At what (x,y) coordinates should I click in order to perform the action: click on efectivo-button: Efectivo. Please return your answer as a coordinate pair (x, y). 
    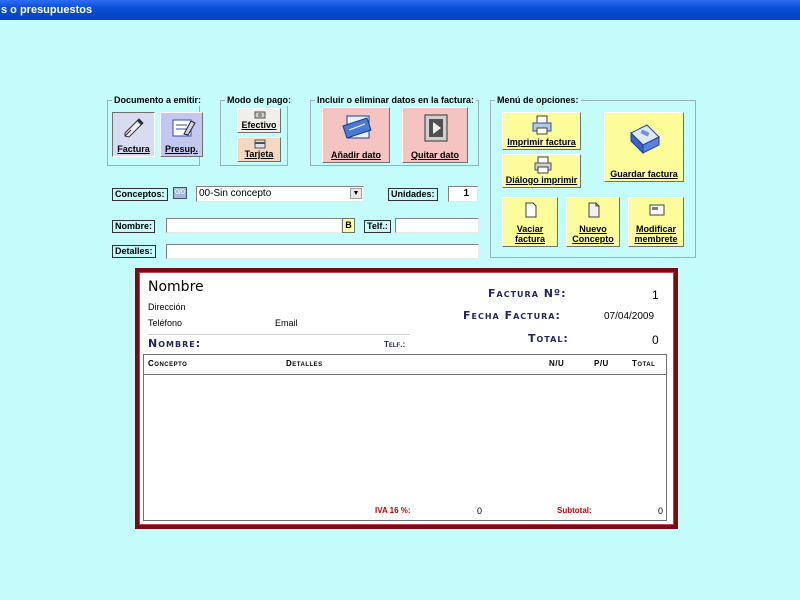
    Looking at the image, I should click on (259, 120).